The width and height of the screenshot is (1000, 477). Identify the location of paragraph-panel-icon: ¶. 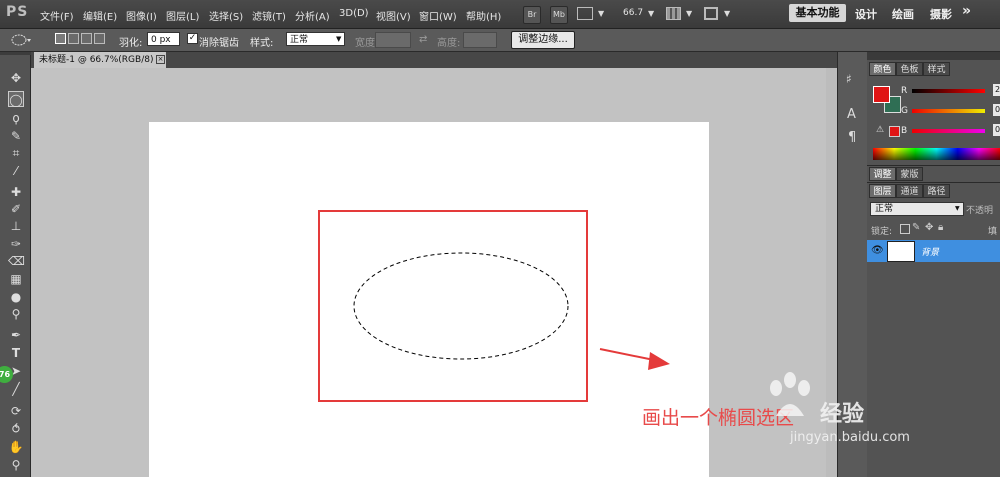
(852, 137).